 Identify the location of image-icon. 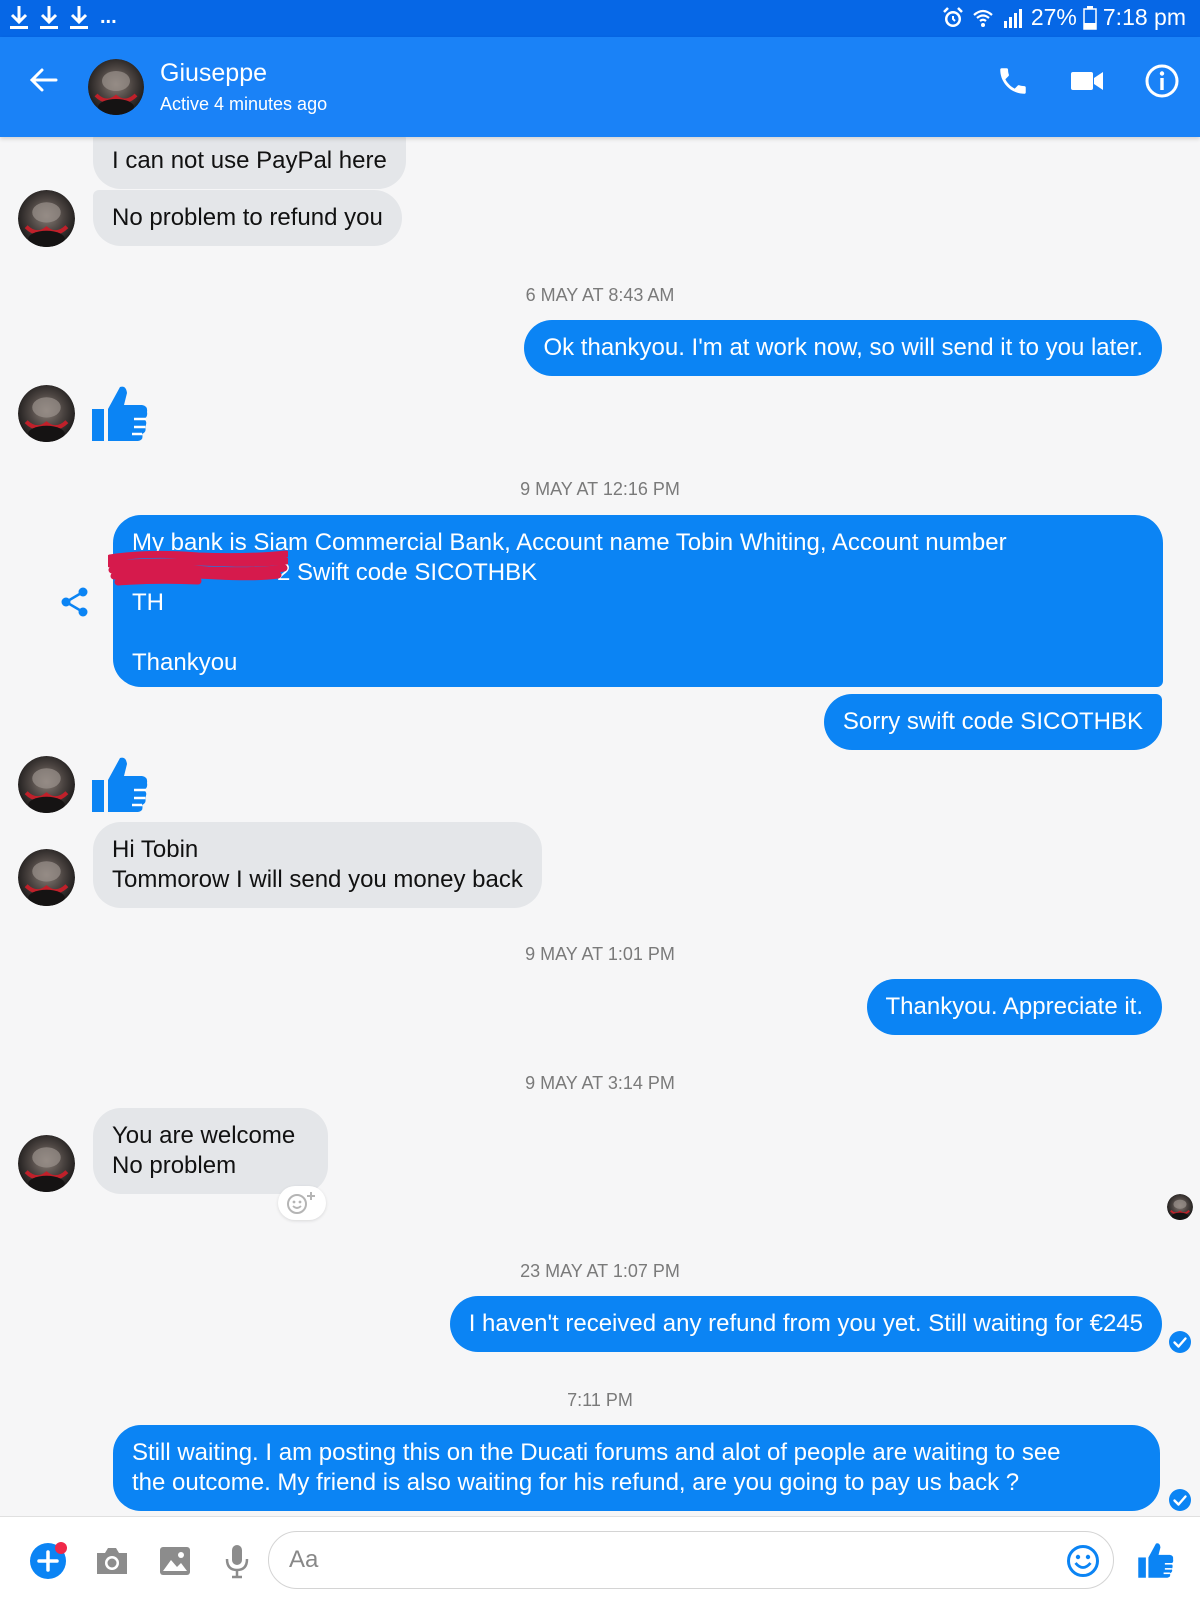
(175, 1561).